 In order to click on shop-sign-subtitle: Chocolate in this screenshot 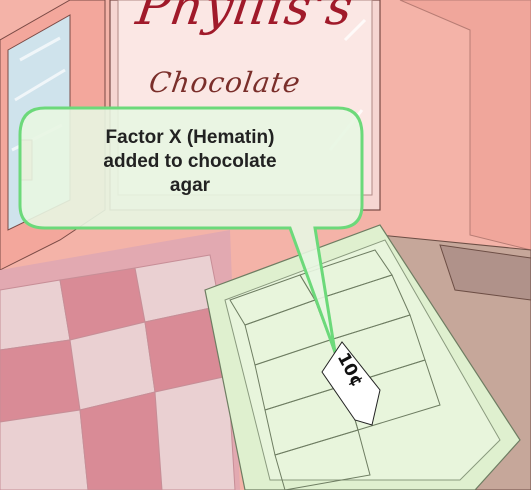, I will do `click(225, 82)`.